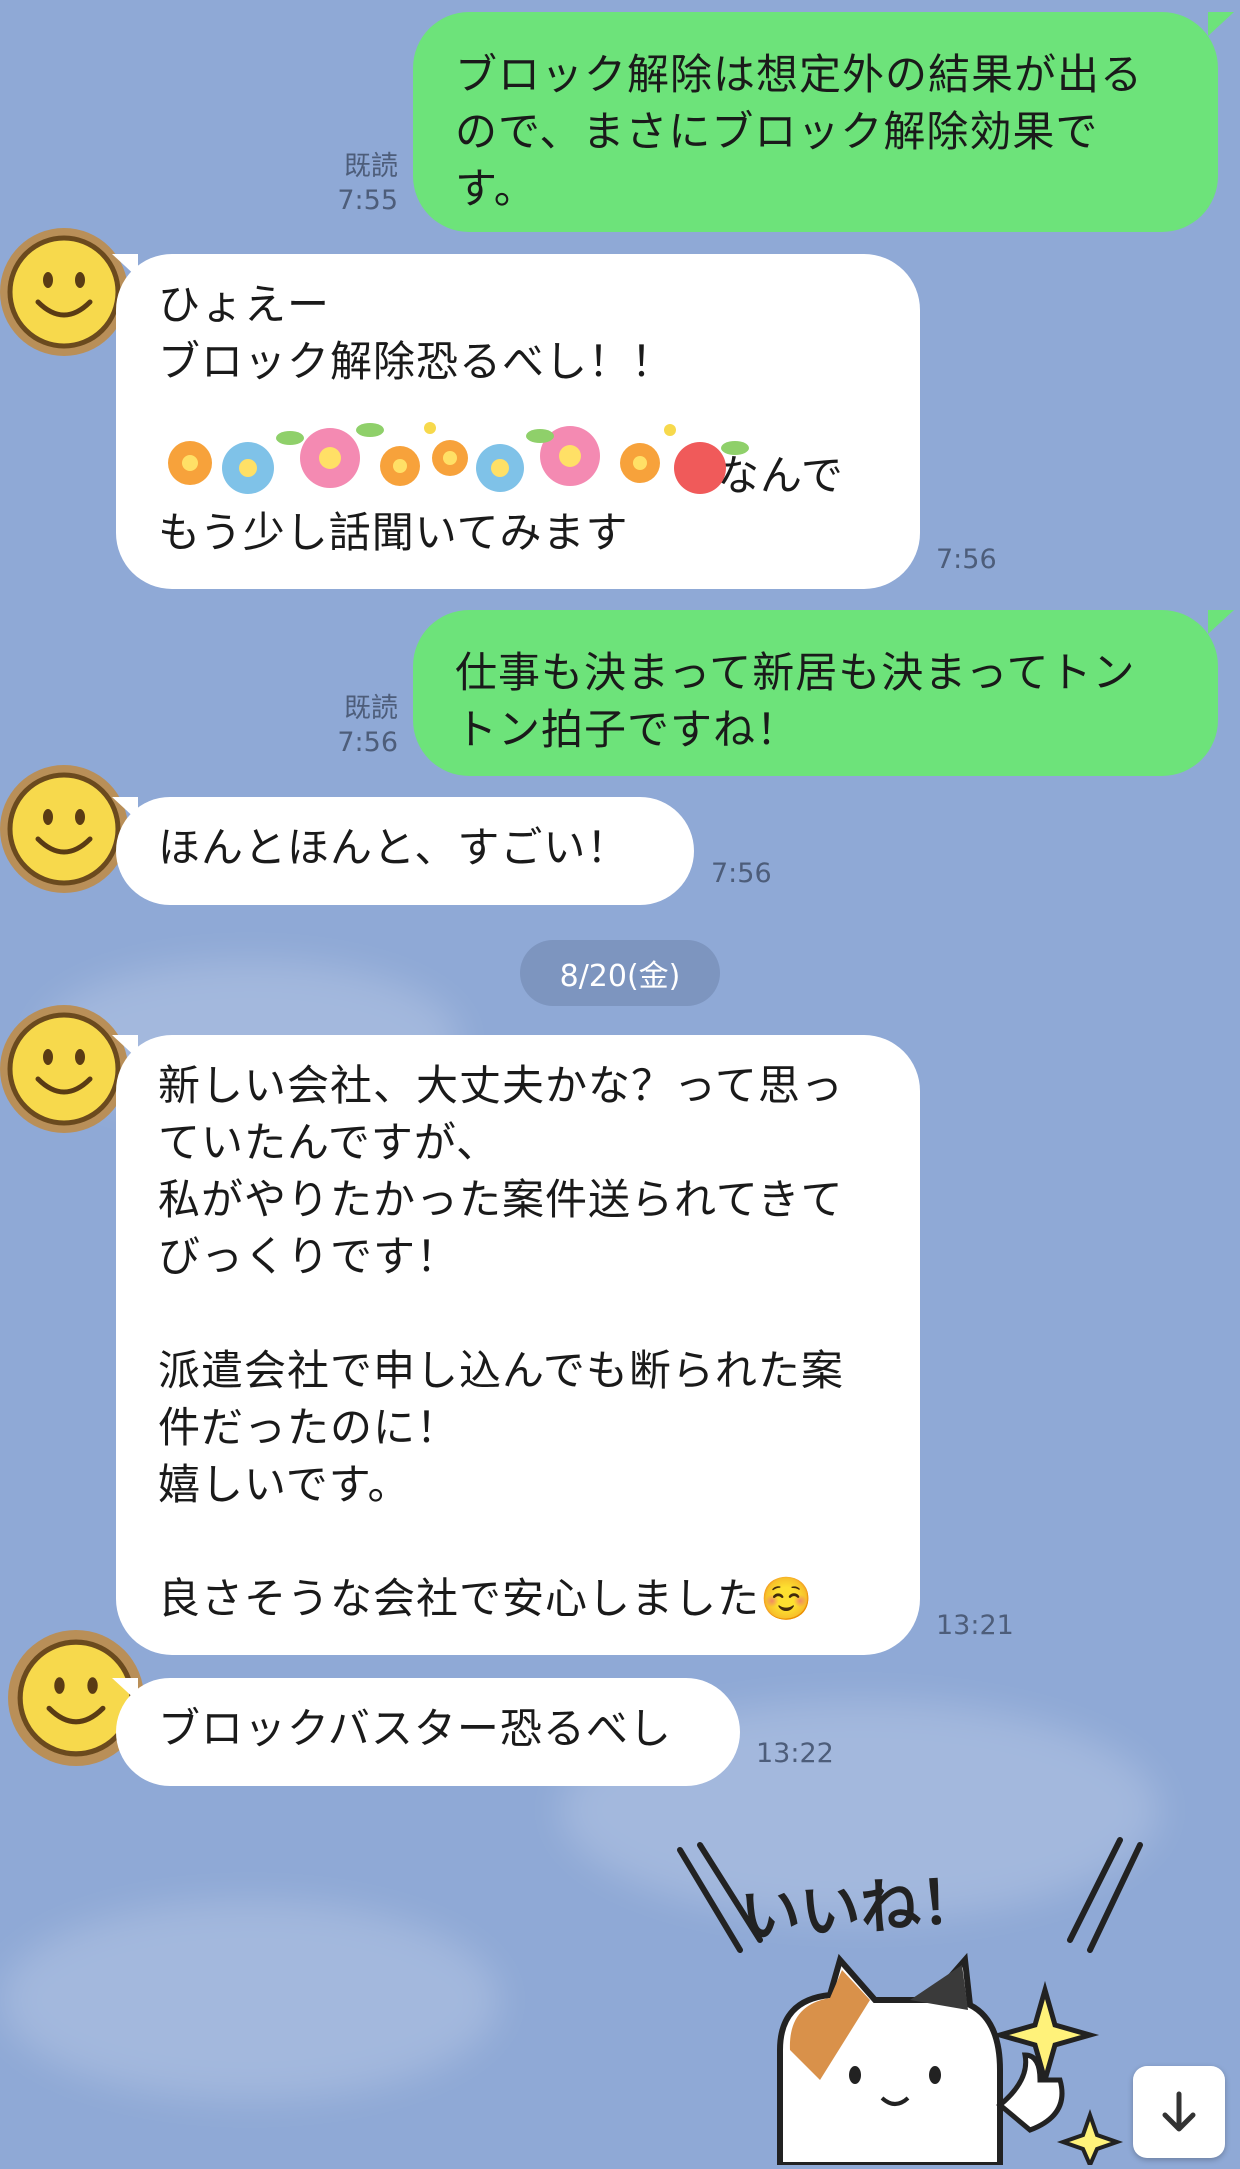  What do you see at coordinates (860, 1909) in the screenshot?
I see `sticker-text: いいね！` at bounding box center [860, 1909].